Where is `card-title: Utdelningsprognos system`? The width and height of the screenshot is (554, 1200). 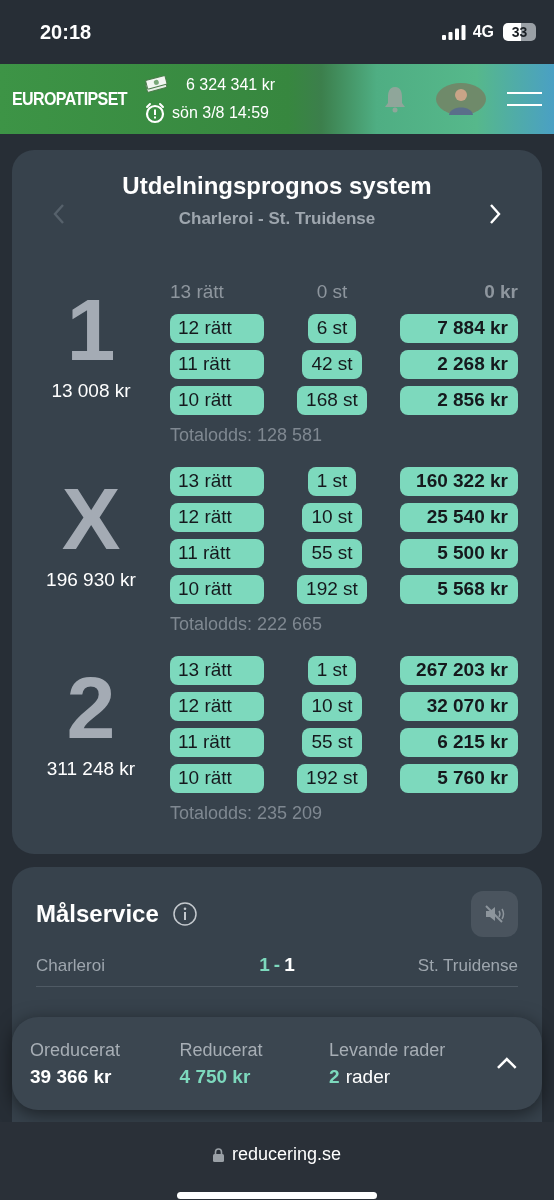
card-title: Utdelningsprognos system is located at coordinates (277, 186).